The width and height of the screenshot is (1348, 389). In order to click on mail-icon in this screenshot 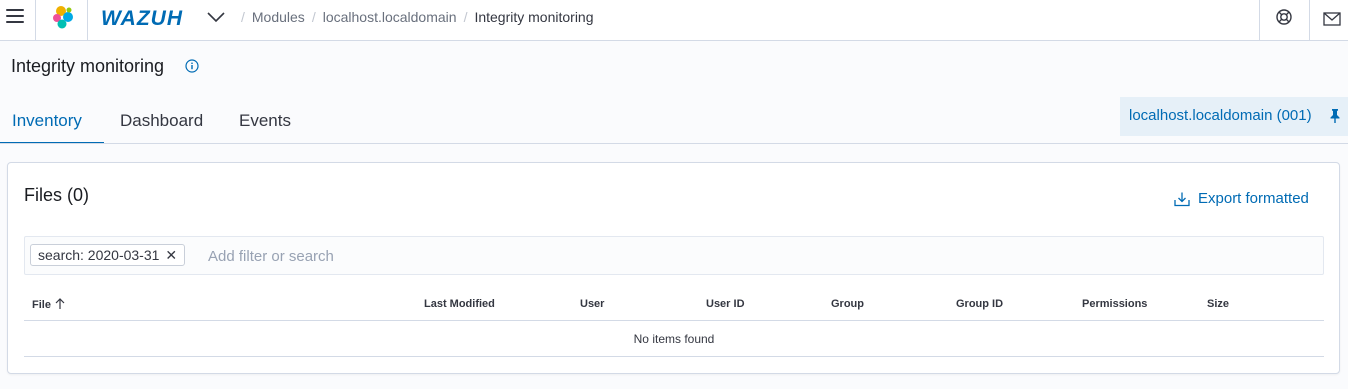, I will do `click(1332, 19)`.